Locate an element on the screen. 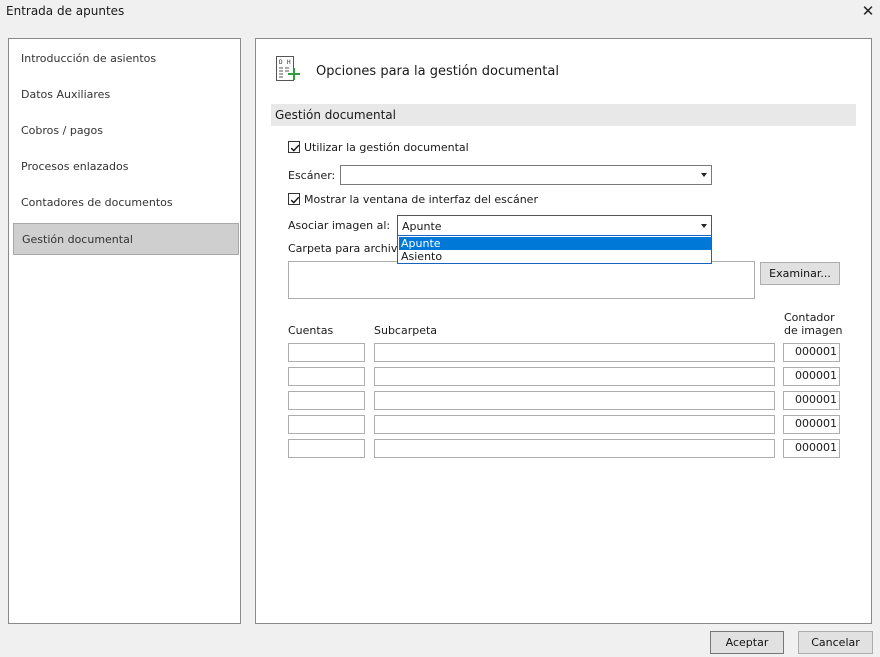 The image size is (880, 657). counter-input-5: 000001 is located at coordinates (811, 448).